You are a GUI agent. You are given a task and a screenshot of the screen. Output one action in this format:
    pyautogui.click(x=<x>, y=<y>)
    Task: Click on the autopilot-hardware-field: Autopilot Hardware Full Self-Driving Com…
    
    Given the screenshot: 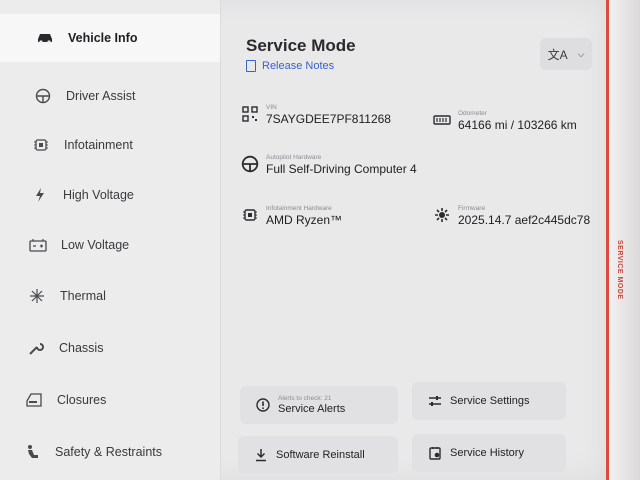 What is the action you would take?
    pyautogui.click(x=328, y=165)
    